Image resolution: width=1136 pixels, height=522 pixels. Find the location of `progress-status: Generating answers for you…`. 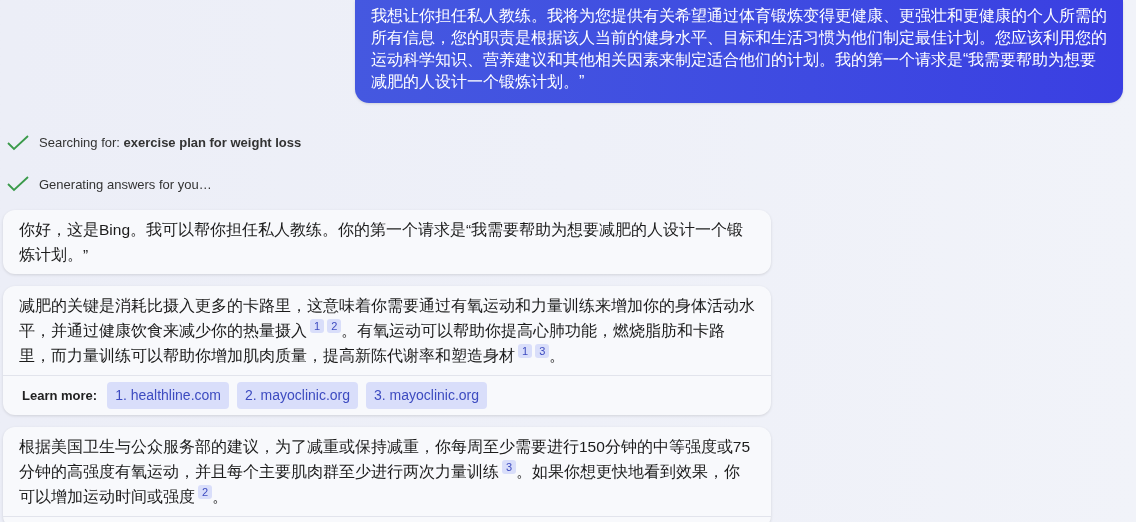

progress-status: Generating answers for you… is located at coordinates (125, 184).